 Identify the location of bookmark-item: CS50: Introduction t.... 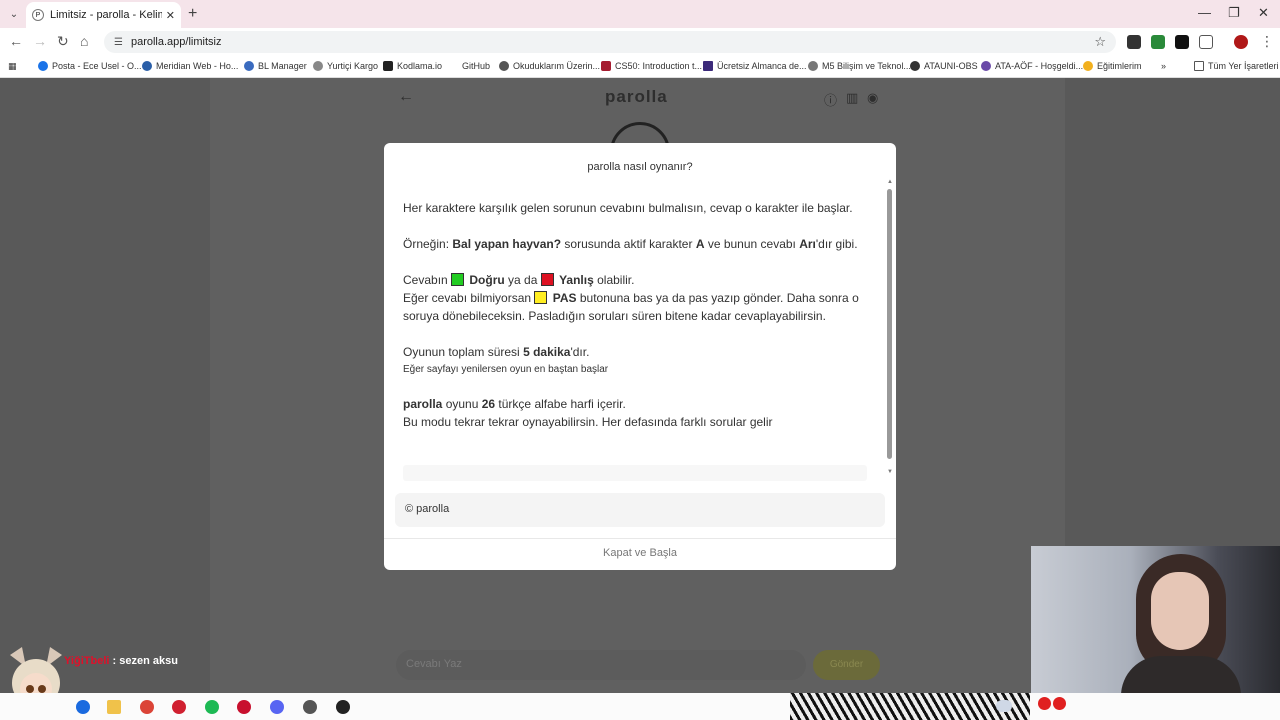
(651, 66).